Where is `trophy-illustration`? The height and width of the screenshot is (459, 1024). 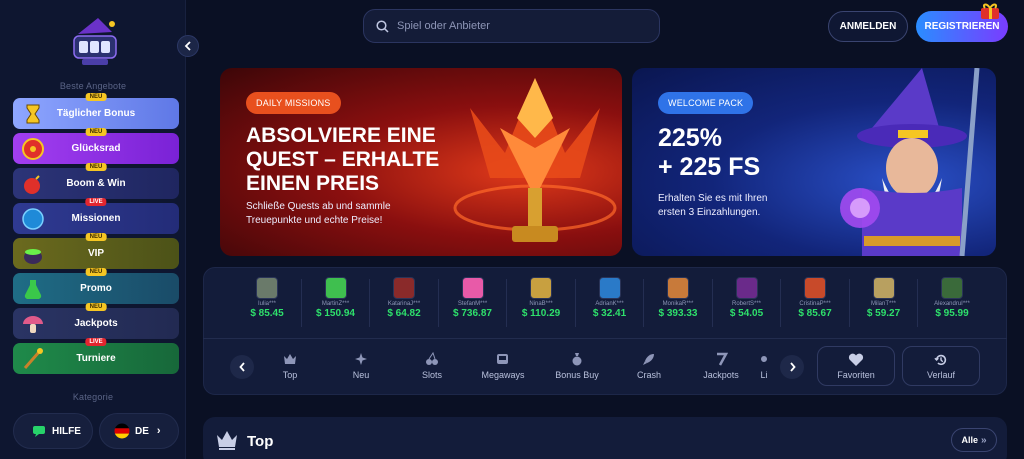 trophy-illustration is located at coordinates (535, 160).